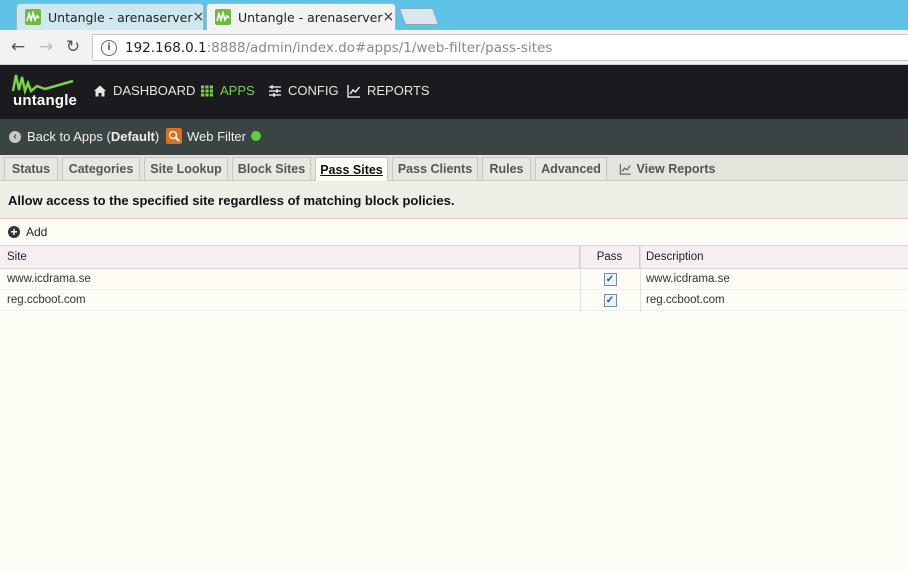 This screenshot has height=572, width=908. Describe the element at coordinates (774, 257) in the screenshot. I see `column-header-description: Description` at that location.